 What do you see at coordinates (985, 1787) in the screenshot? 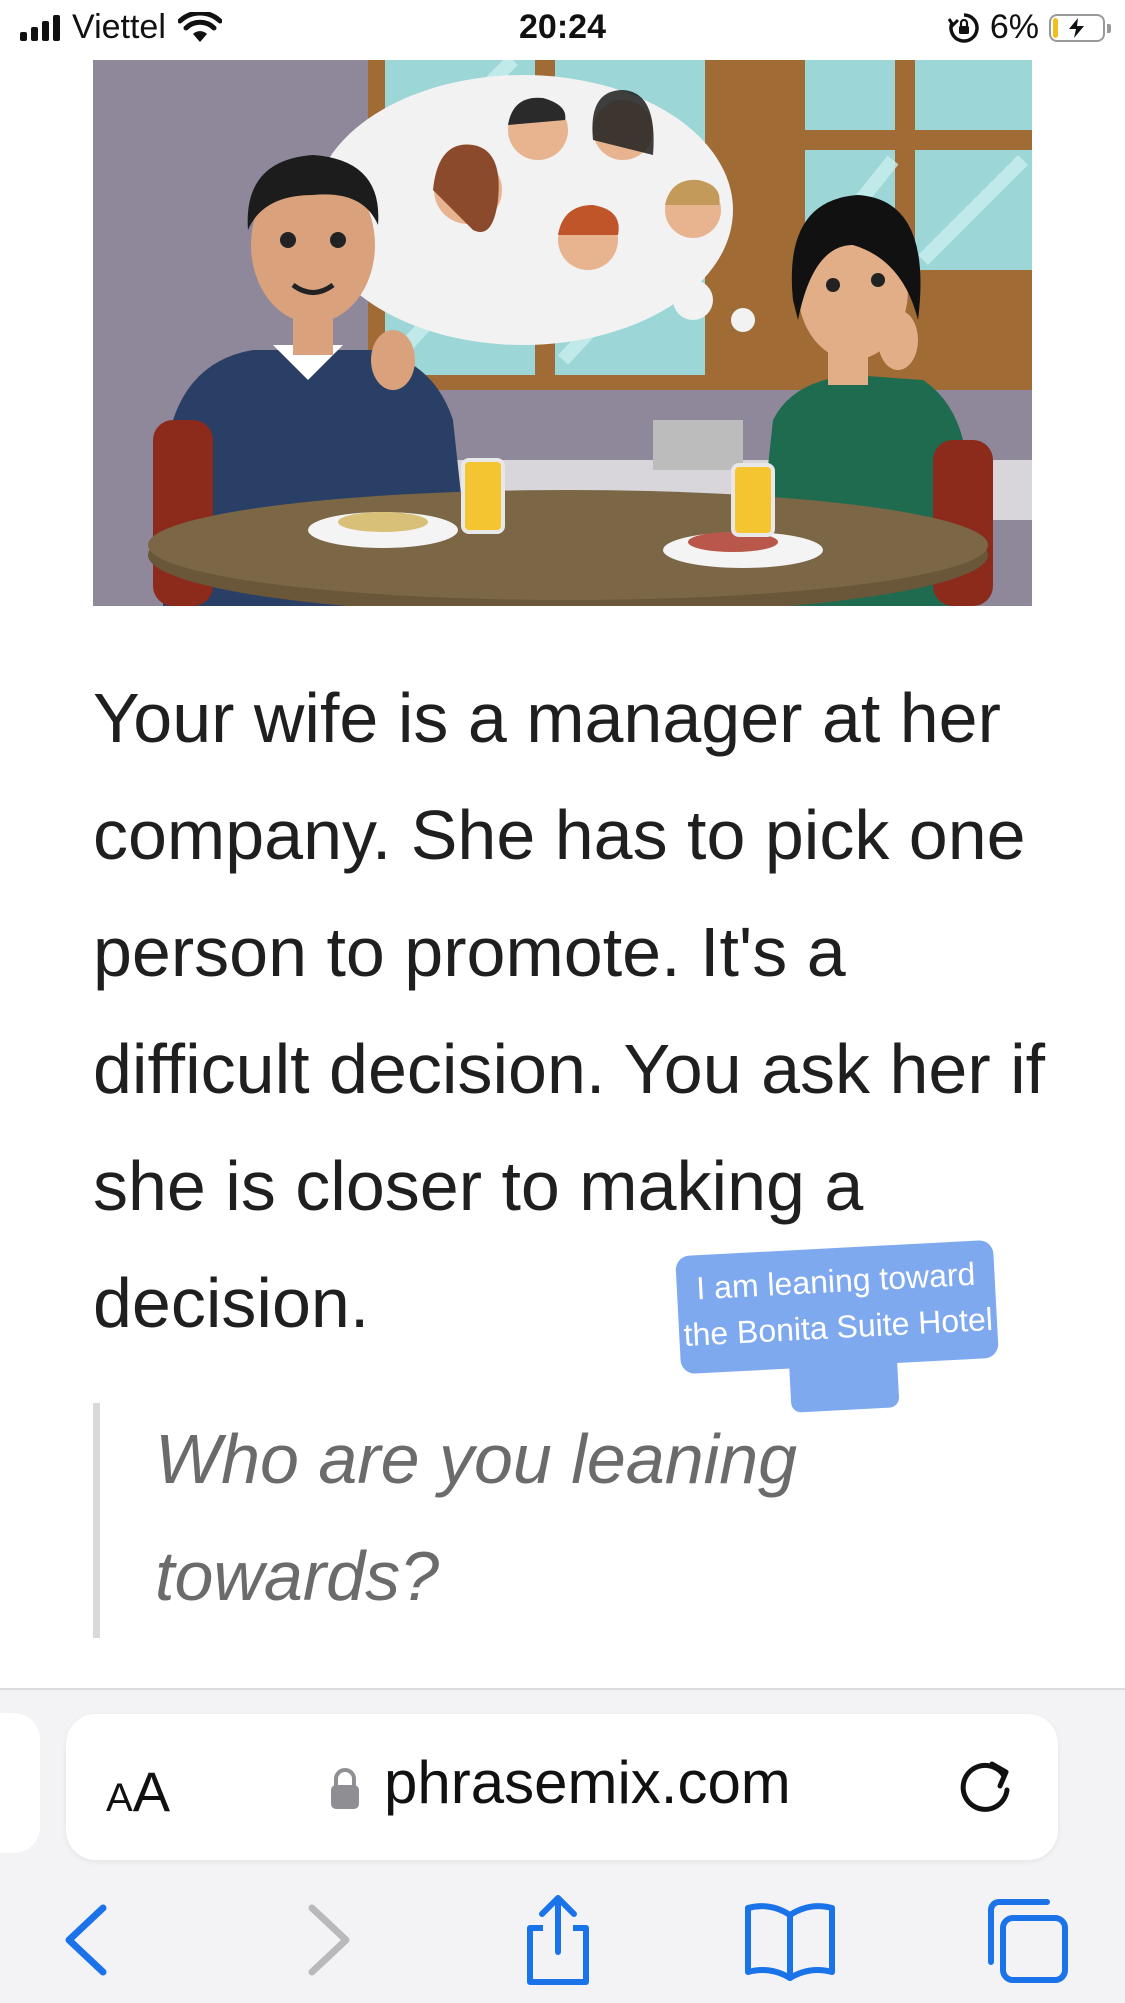
I see `reload-icon` at bounding box center [985, 1787].